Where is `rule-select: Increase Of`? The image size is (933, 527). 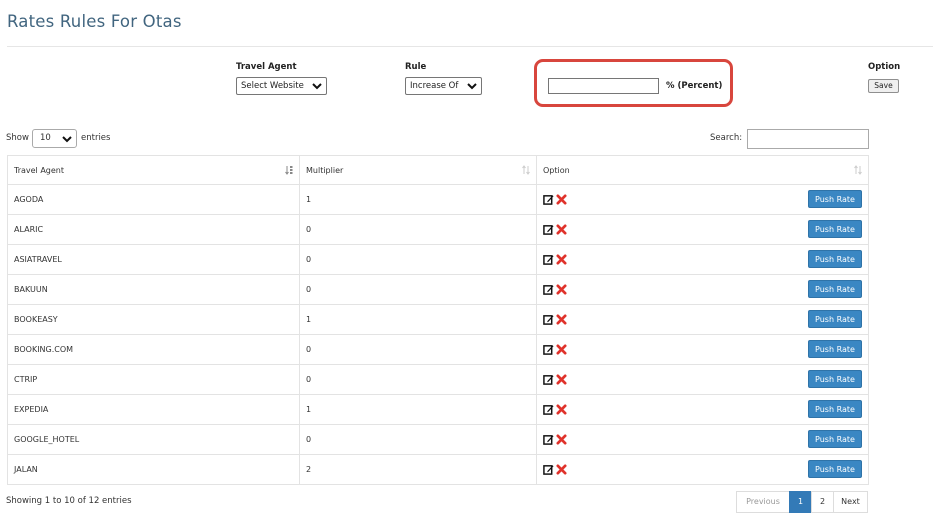 rule-select: Increase Of is located at coordinates (443, 86).